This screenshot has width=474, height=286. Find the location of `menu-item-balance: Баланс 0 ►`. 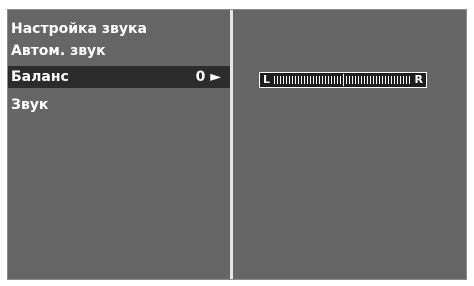

menu-item-balance: Баланс 0 ► is located at coordinates (119, 77).